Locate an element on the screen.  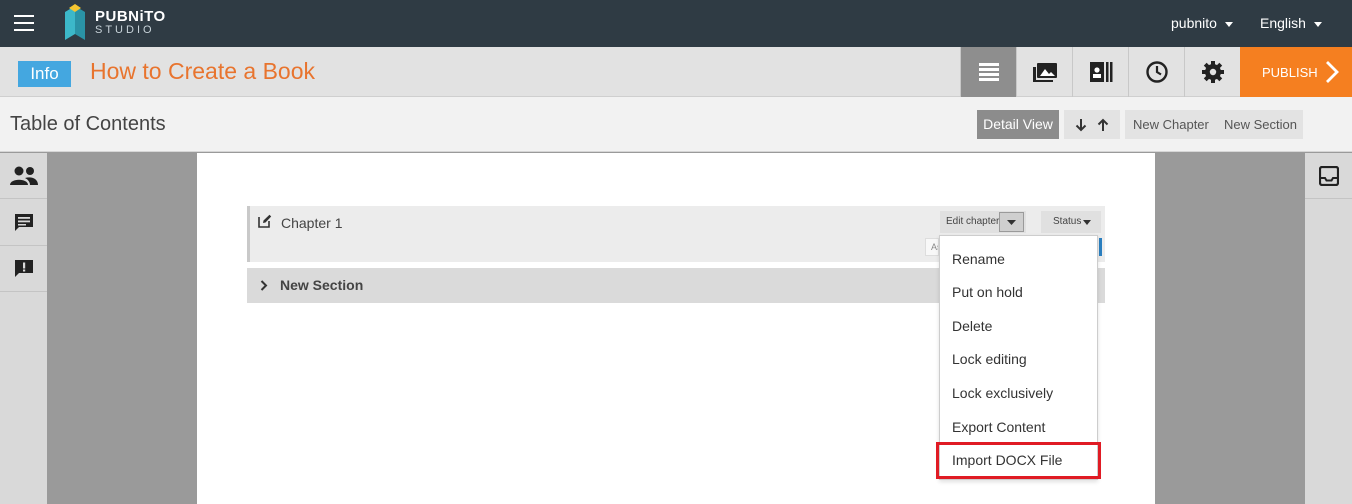
edit-chapter-button: Edit chapter is located at coordinates (983, 222).